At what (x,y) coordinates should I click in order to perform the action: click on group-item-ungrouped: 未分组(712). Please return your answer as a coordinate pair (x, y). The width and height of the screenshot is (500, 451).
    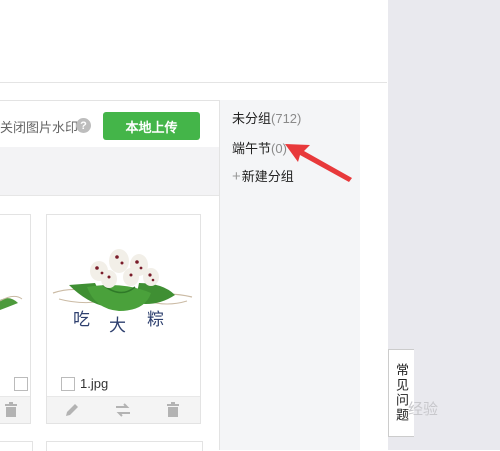
    Looking at the image, I should click on (266, 123).